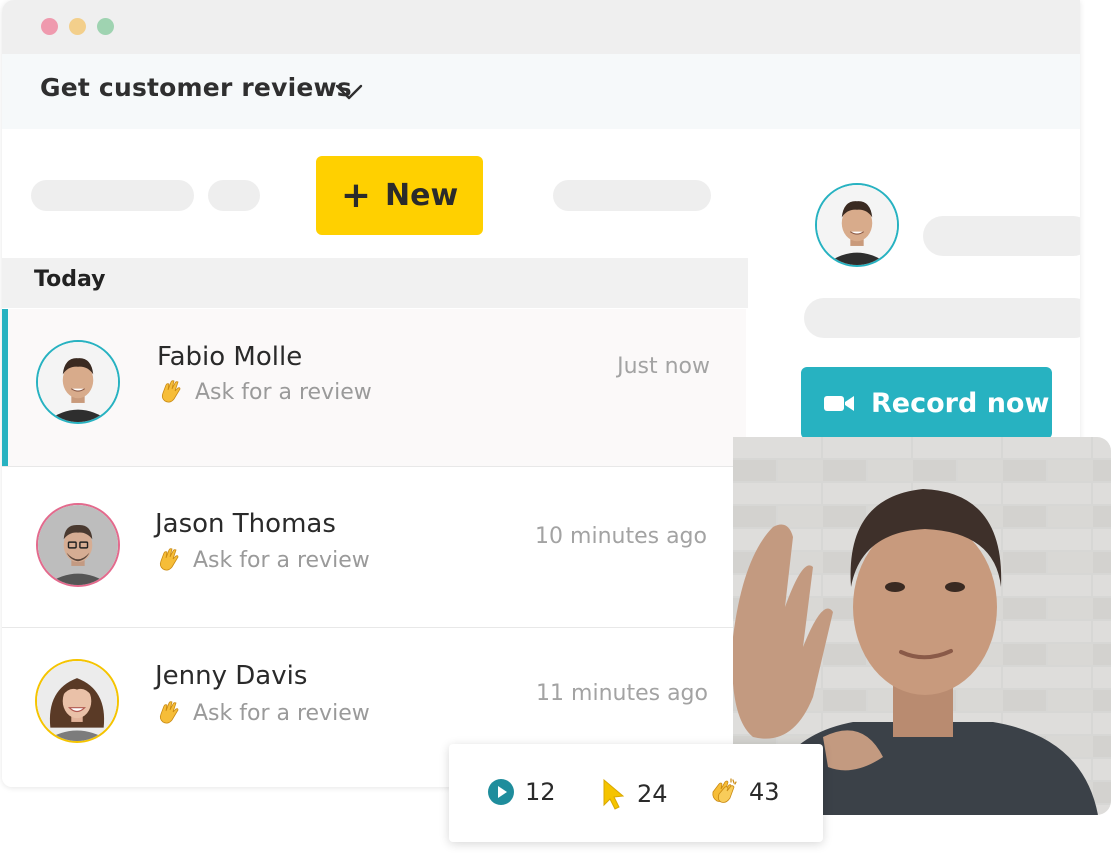 The width and height of the screenshot is (1117, 853). Describe the element at coordinates (960, 403) in the screenshot. I see `record-now-label: Record now` at that location.